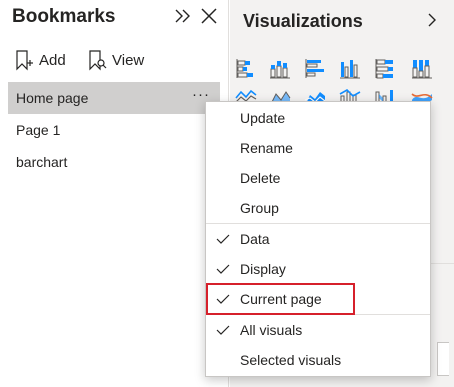  Describe the element at coordinates (315, 69) in the screenshot. I see `clustered-bar-chart-icon` at that location.